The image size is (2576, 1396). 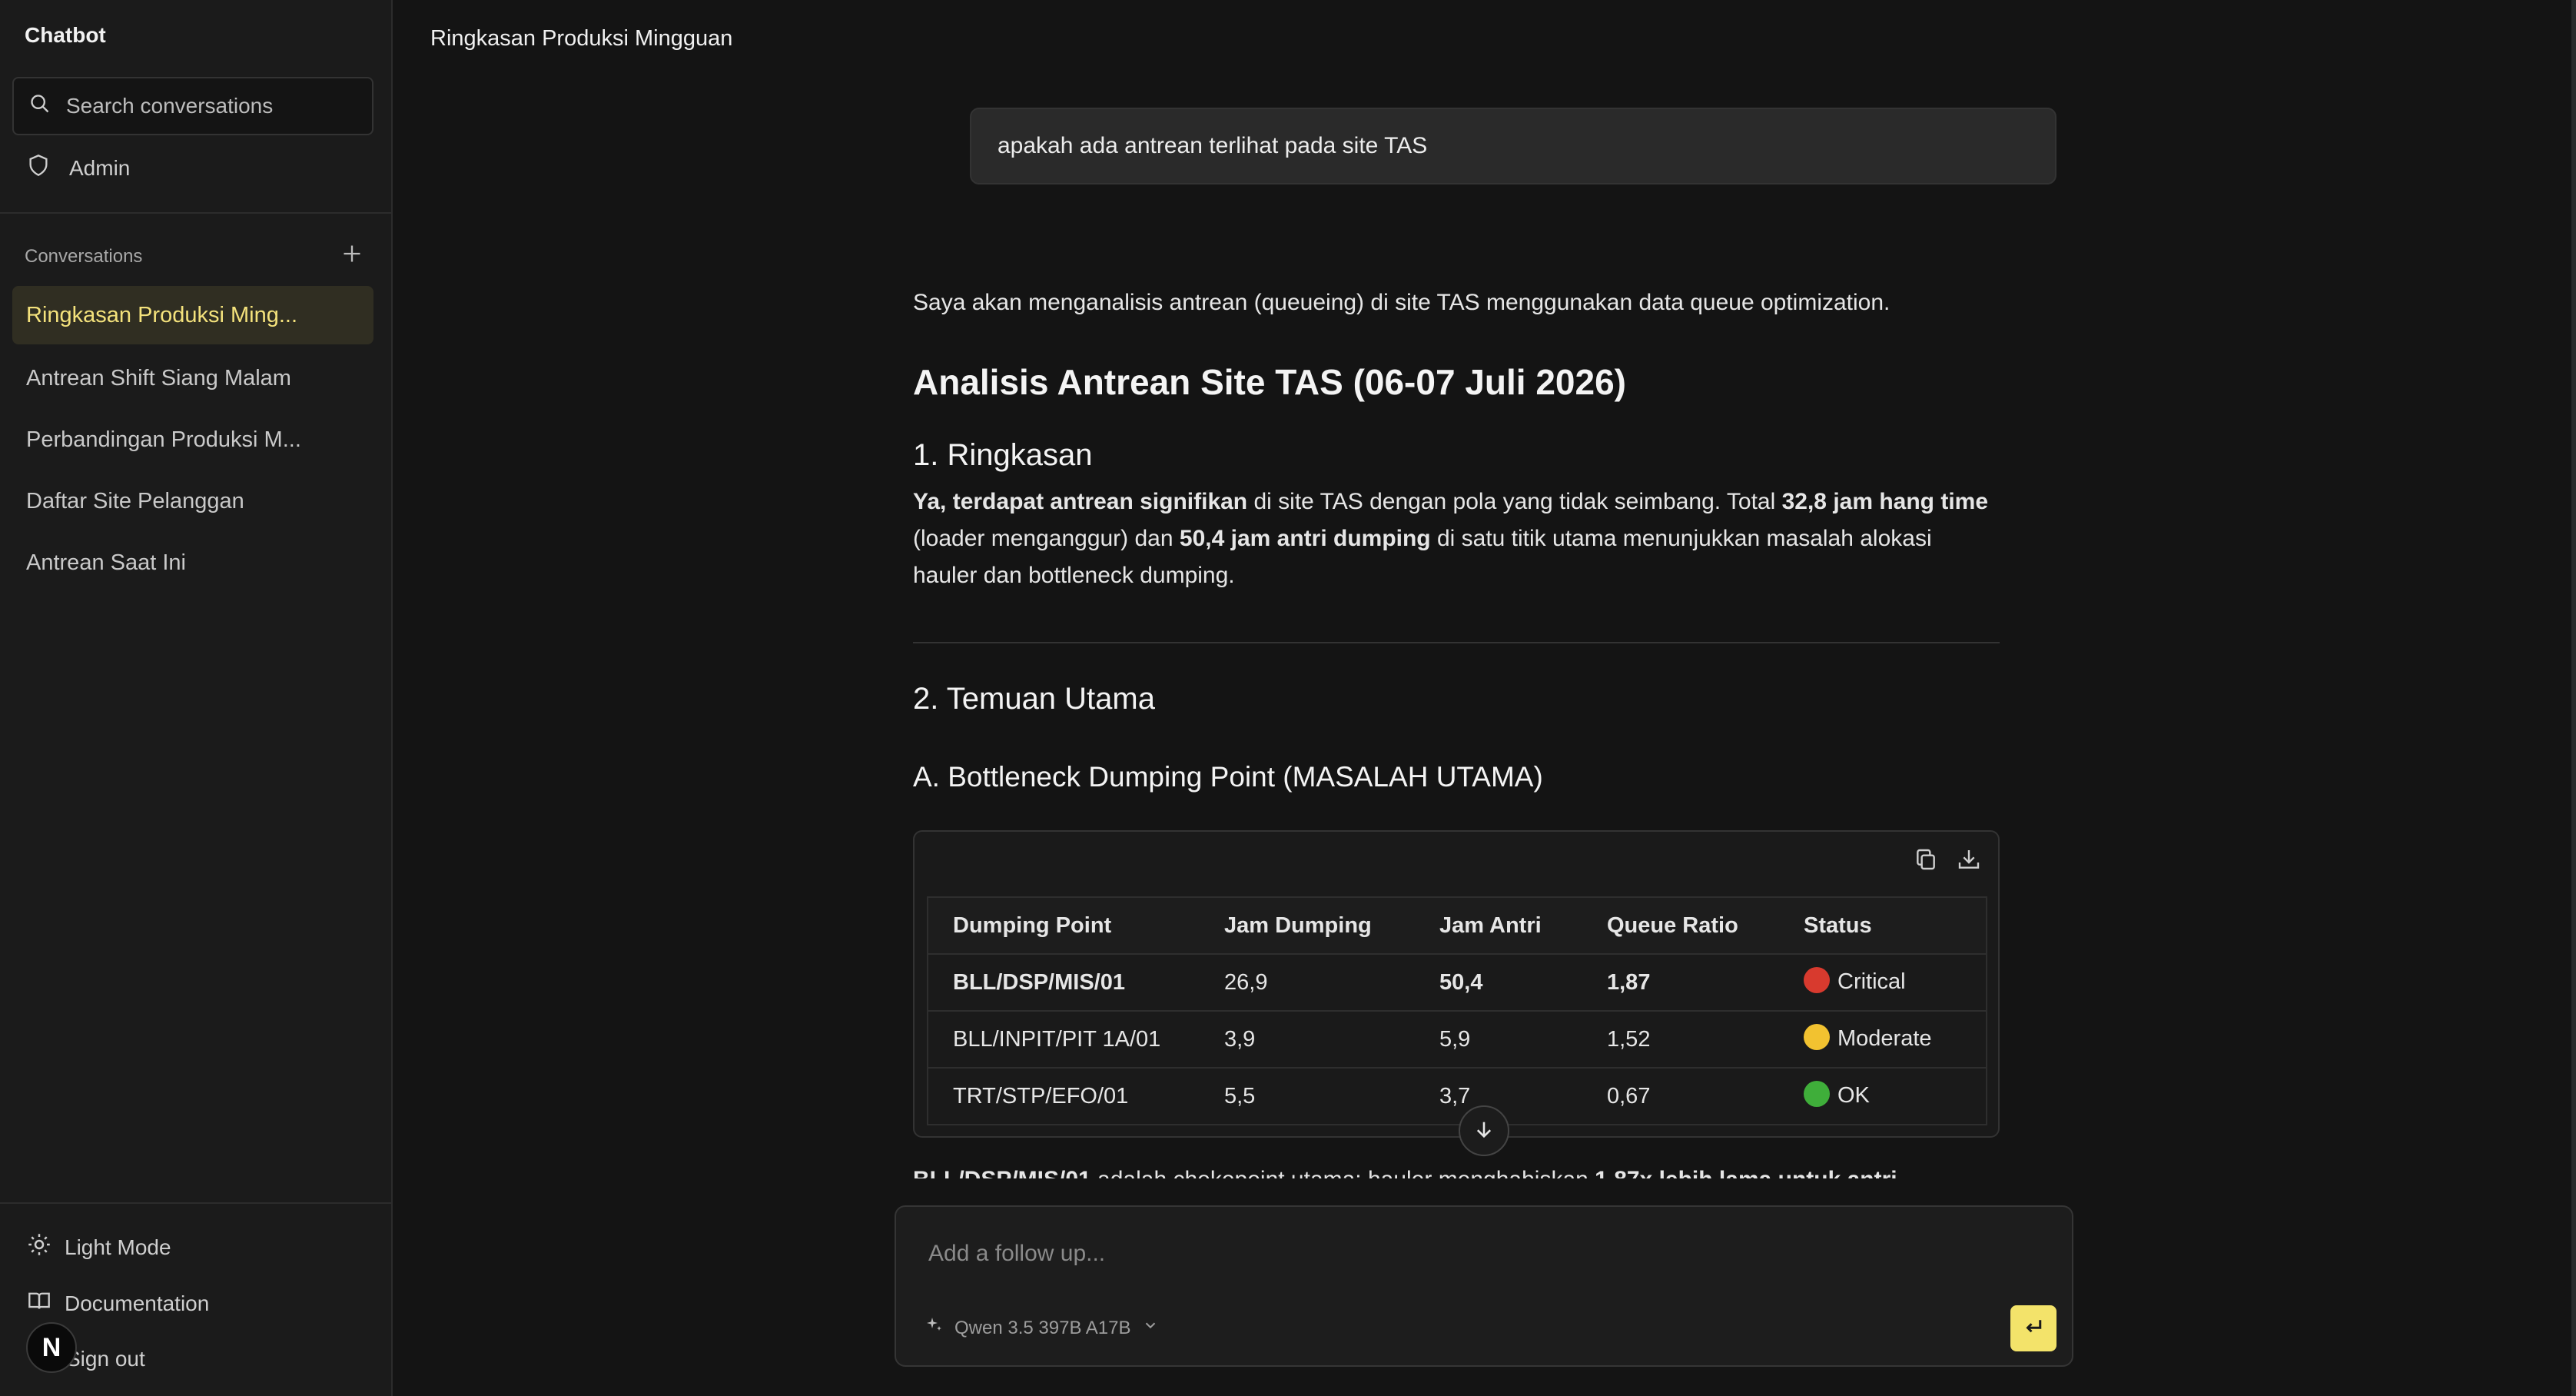 I want to click on model-label: Qwen 3.5 397B A17B, so click(x=1042, y=1327).